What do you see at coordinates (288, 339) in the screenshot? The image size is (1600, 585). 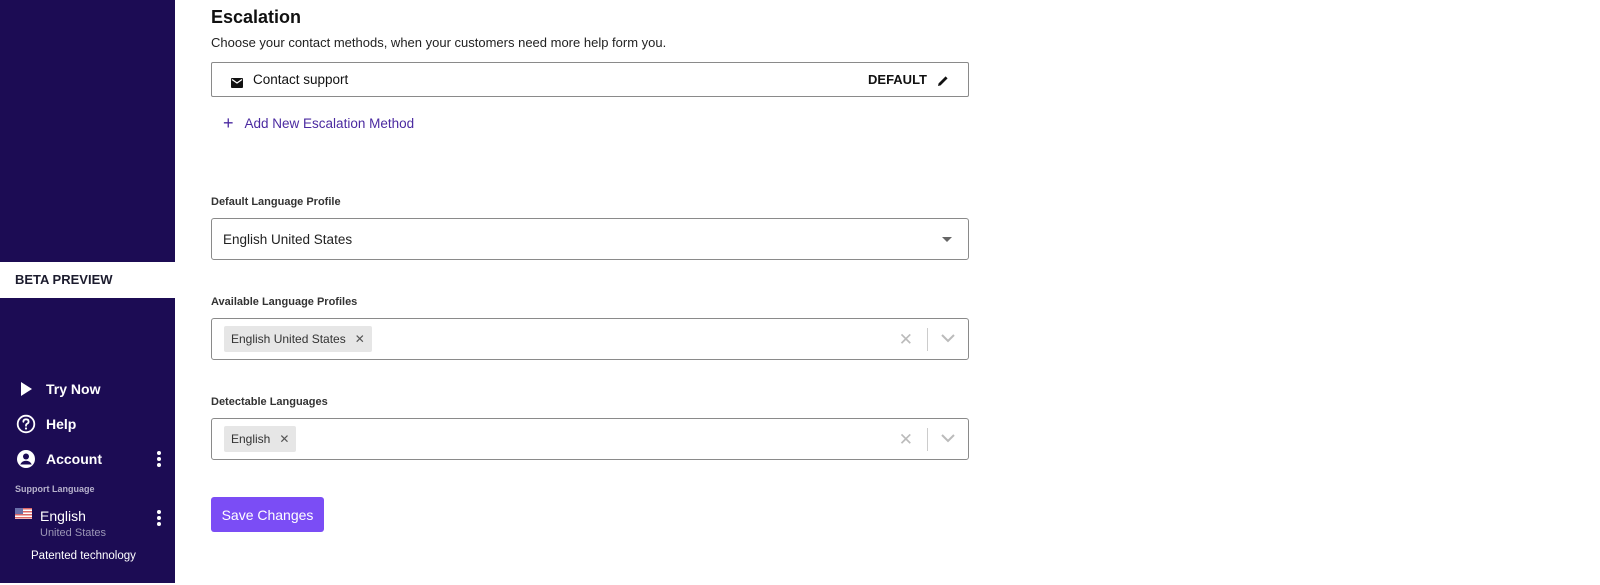 I see `chip-label: English United States` at bounding box center [288, 339].